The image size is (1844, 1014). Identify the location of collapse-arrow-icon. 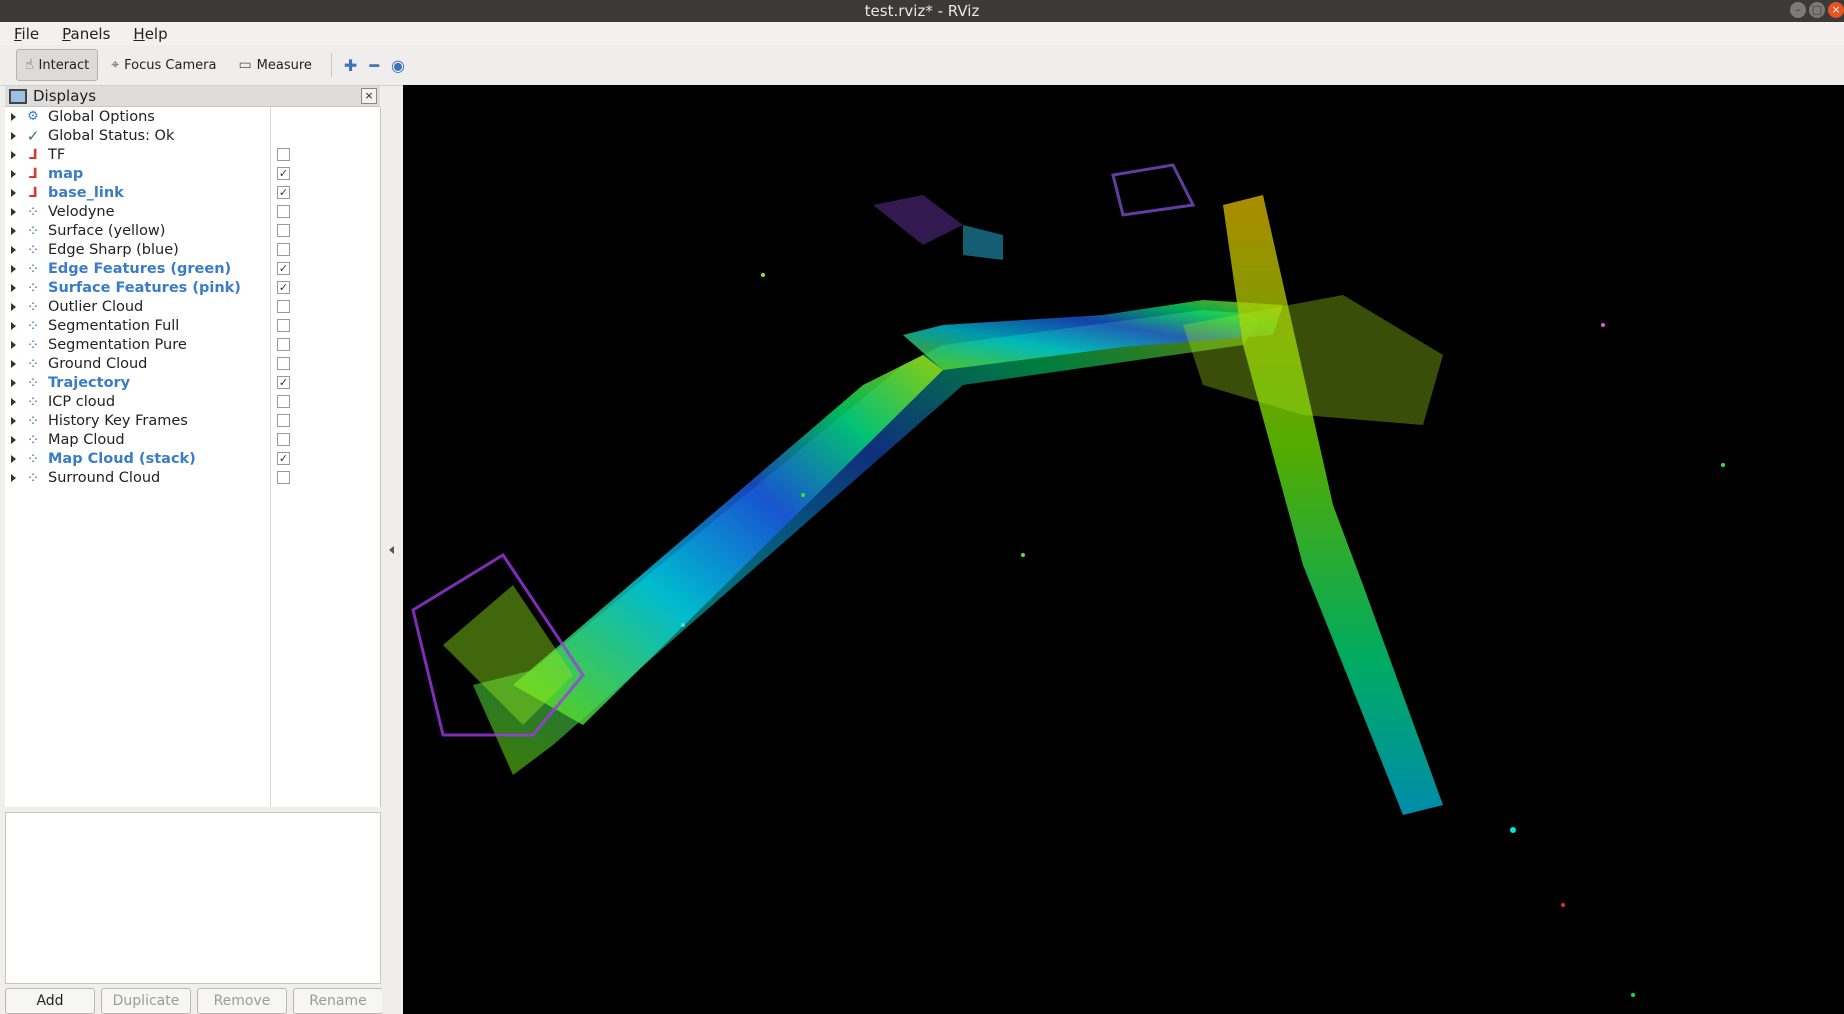
(391, 550).